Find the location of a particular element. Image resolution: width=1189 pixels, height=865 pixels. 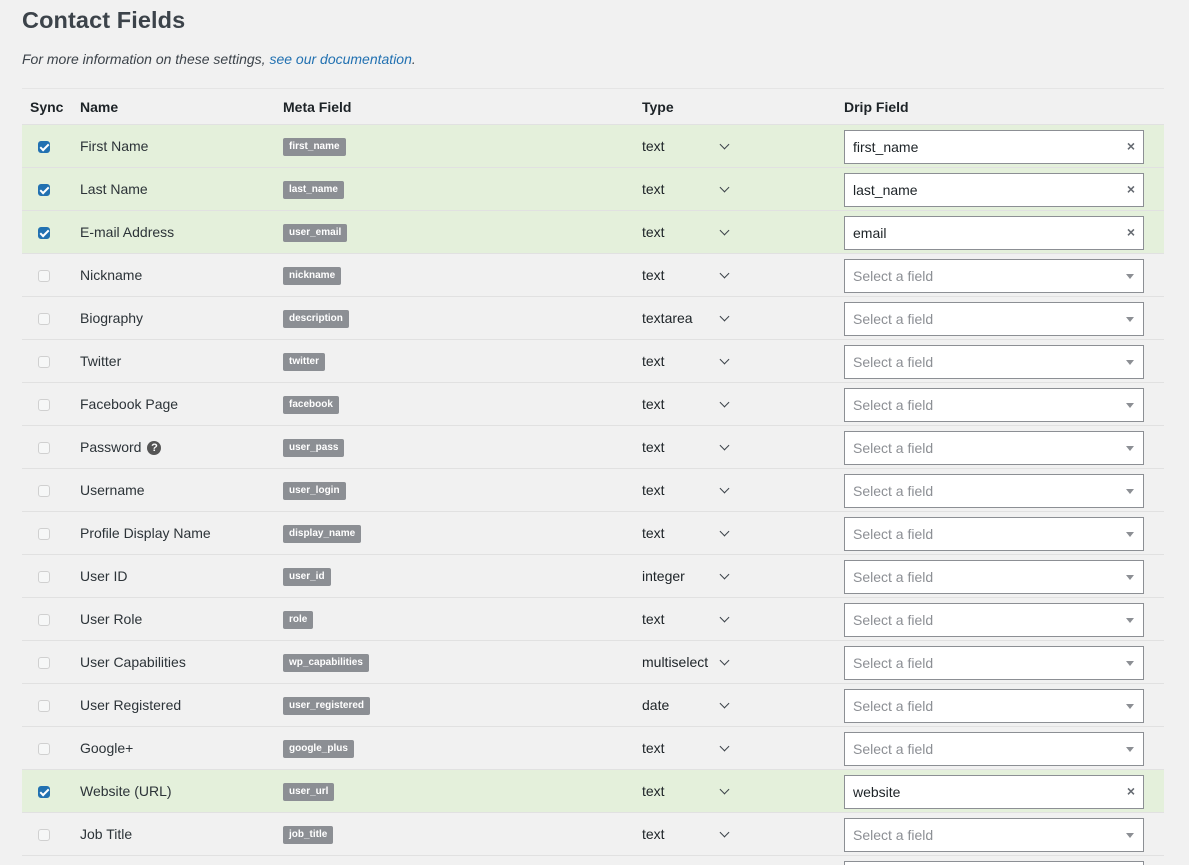

help-icon: ? is located at coordinates (154, 448).